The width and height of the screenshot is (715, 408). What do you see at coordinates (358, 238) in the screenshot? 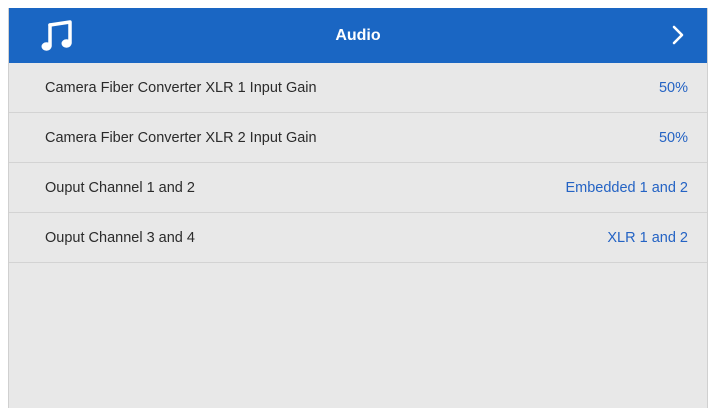
I see `setting-row-output-ch-3-4: Ouput Channel 3 and 4 XLR 1 and 2` at bounding box center [358, 238].